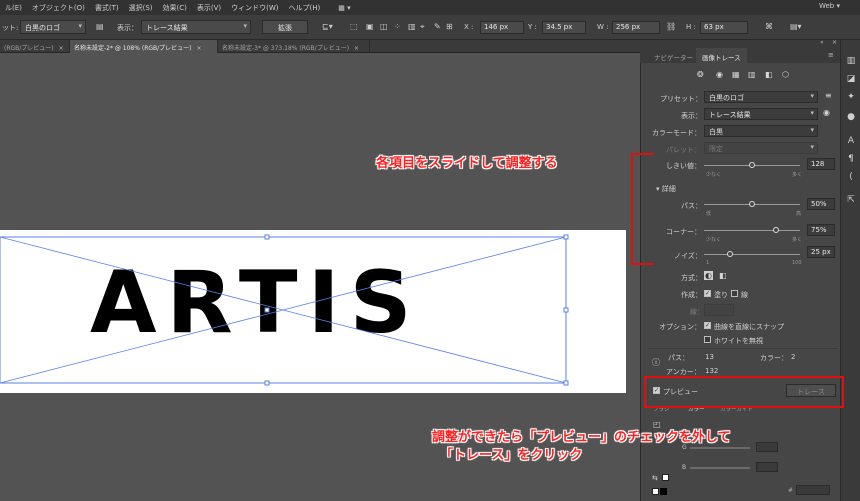 This screenshot has height=501, width=860. Describe the element at coordinates (422, 27) in the screenshot. I see `path-icon: ⌖` at that location.